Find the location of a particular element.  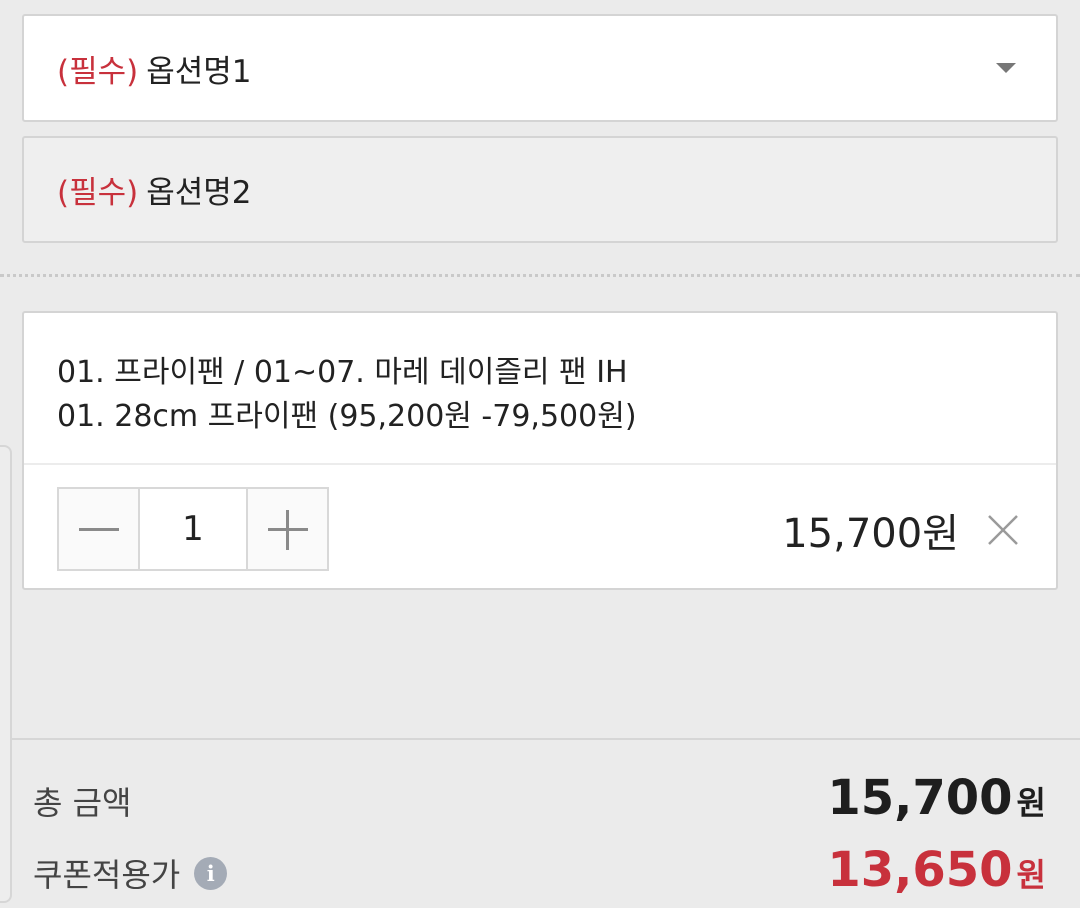

coupon-price-row: 쿠폰적용가 i 13,650 원 is located at coordinates (539, 872).